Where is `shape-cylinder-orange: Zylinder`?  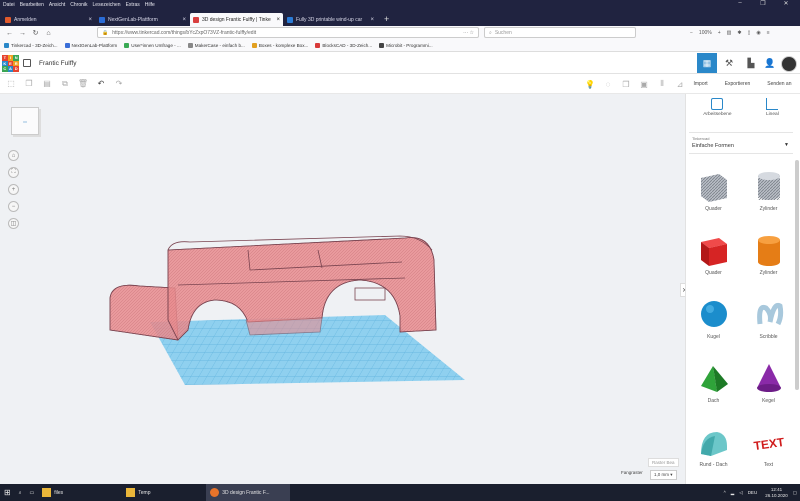 shape-cylinder-orange: Zylinder is located at coordinates (768, 258).